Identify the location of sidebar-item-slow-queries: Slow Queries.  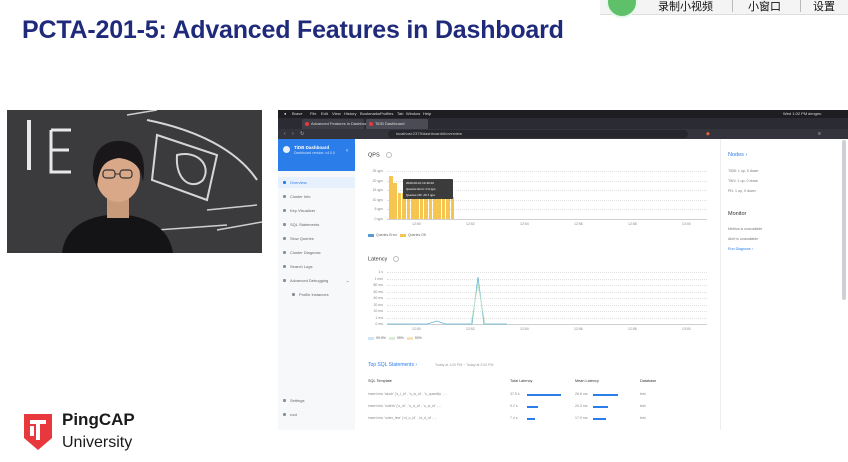
(316, 238).